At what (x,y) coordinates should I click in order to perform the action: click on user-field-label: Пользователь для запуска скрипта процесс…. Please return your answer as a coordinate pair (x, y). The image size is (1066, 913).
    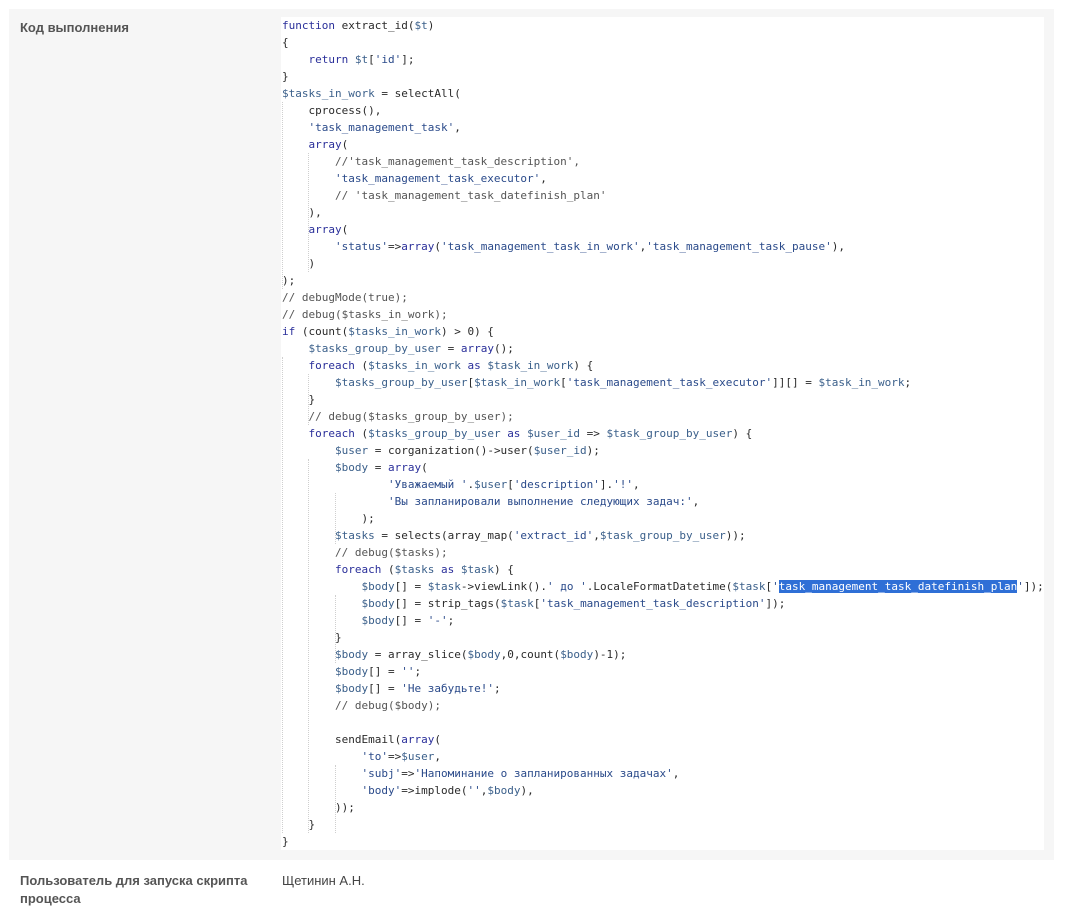
    Looking at the image, I should click on (134, 889).